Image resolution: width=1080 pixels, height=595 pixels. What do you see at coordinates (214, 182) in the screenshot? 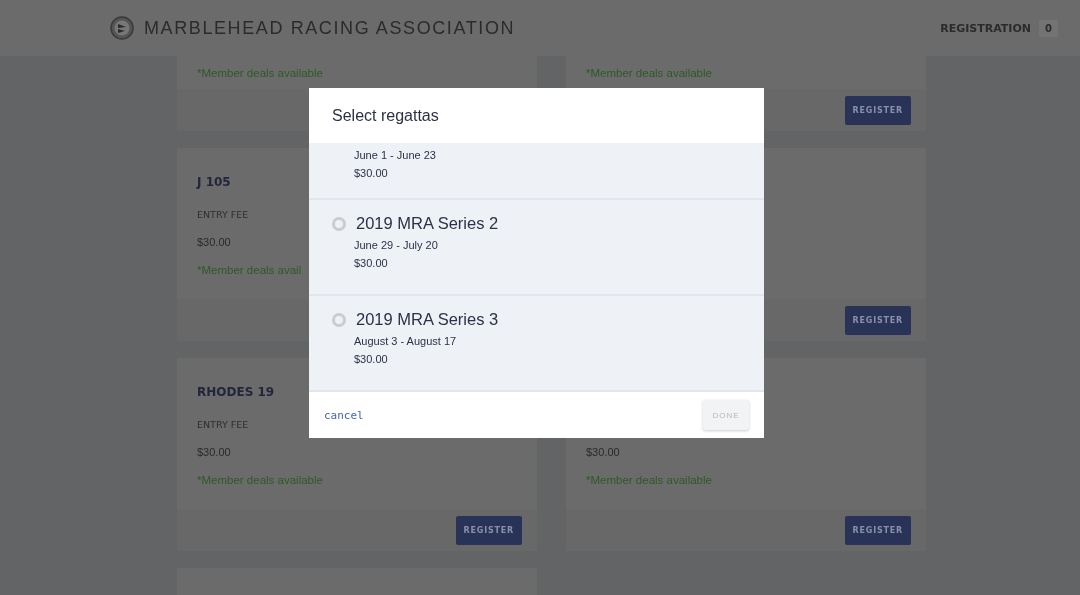
I see `boat-class-title: J 105` at bounding box center [214, 182].